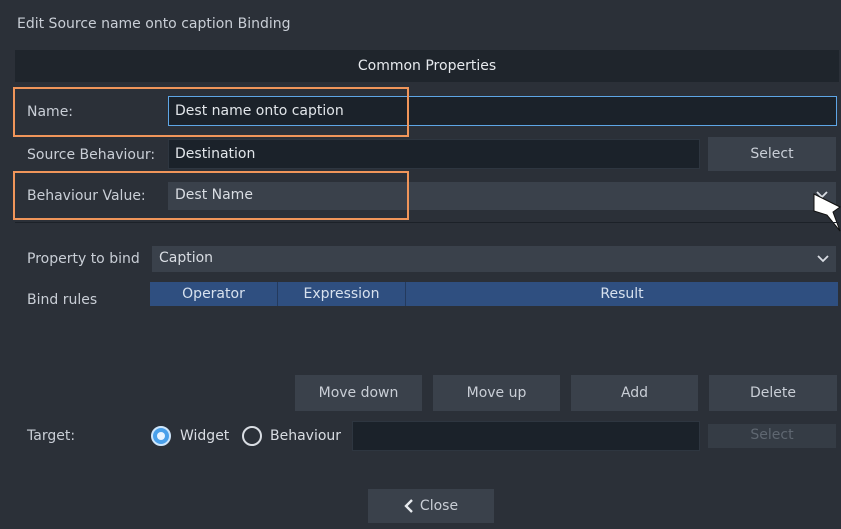 The height and width of the screenshot is (529, 841). What do you see at coordinates (494, 259) in the screenshot?
I see `property-to-bind-dropdown: Caption` at bounding box center [494, 259].